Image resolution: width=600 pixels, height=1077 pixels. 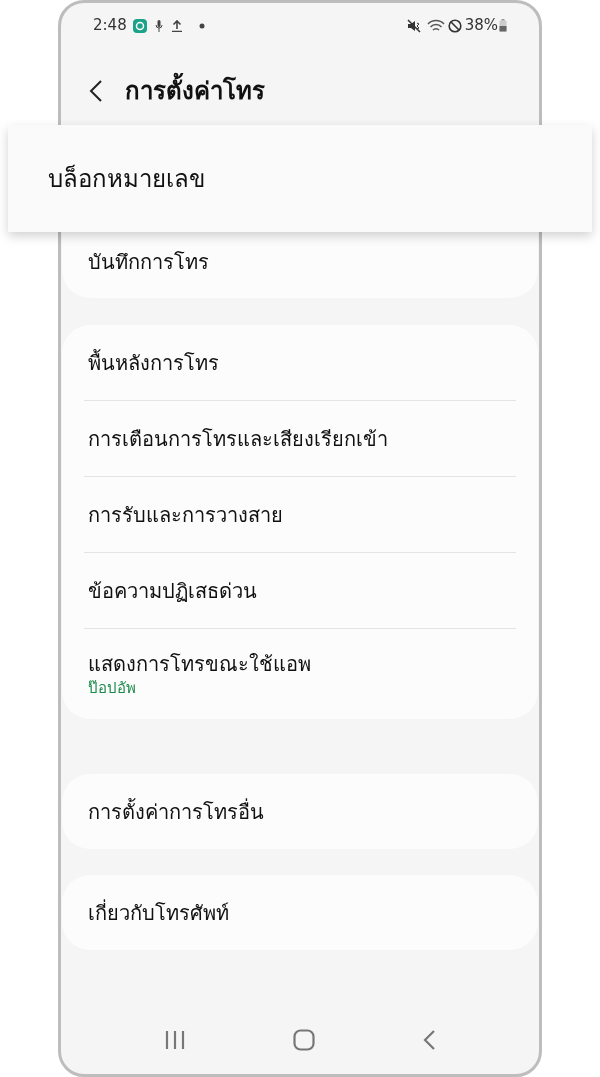 I want to click on battery-icon, so click(x=503, y=25).